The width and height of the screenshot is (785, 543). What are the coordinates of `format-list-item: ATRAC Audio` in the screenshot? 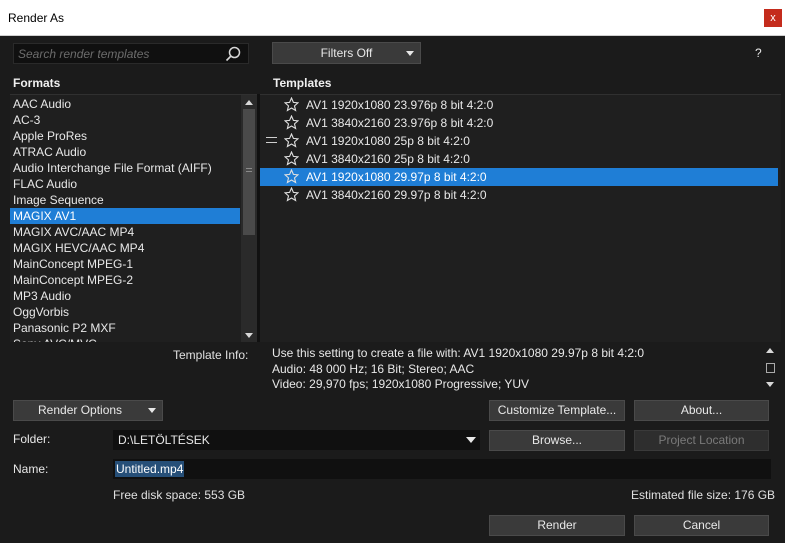 It's located at (125, 152).